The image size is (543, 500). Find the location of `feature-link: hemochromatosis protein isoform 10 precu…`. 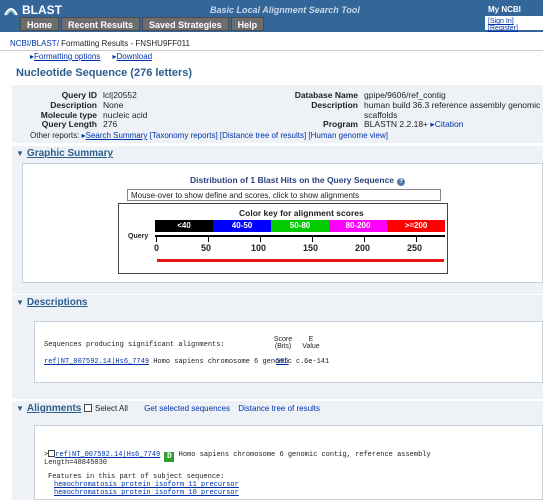

feature-link: hemochromatosis protein isoform 10 precu… is located at coordinates (146, 493).